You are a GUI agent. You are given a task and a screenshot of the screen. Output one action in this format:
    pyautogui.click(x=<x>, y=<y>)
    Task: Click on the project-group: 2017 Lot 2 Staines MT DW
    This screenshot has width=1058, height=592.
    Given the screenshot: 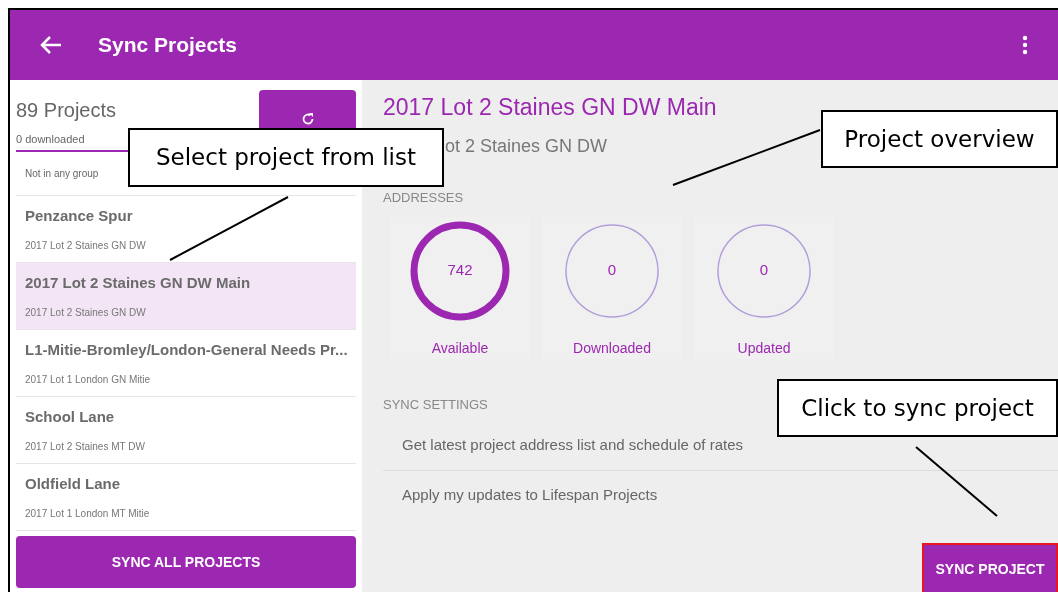 What is the action you would take?
    pyautogui.click(x=186, y=446)
    